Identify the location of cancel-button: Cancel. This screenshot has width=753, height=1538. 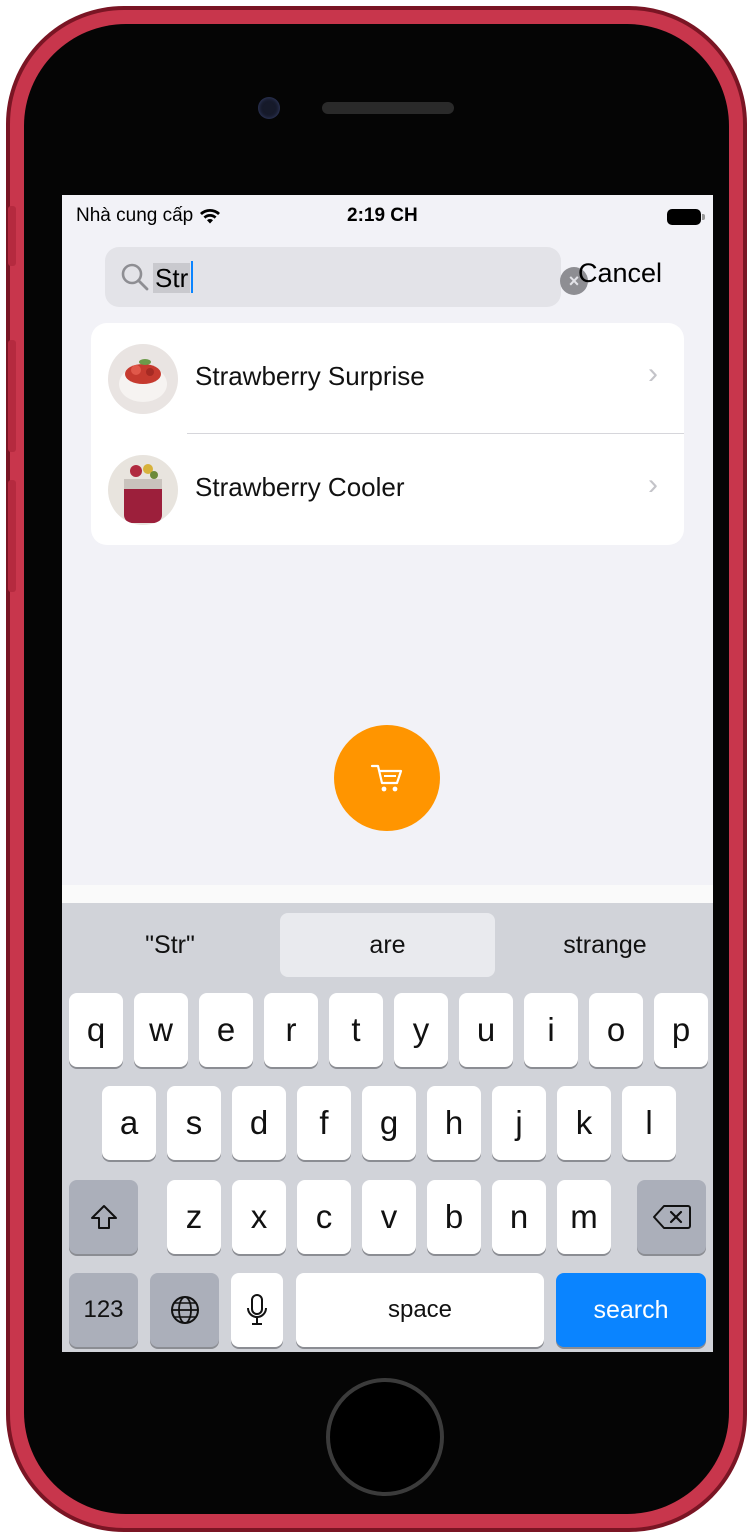
(620, 273).